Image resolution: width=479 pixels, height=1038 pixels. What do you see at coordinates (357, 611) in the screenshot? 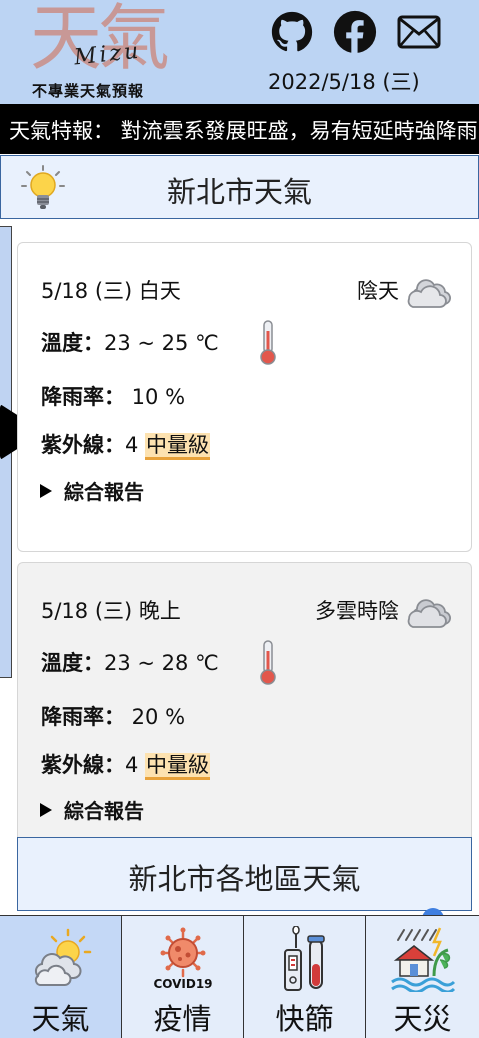
I see `forecast-condition: 多雲時陰` at bounding box center [357, 611].